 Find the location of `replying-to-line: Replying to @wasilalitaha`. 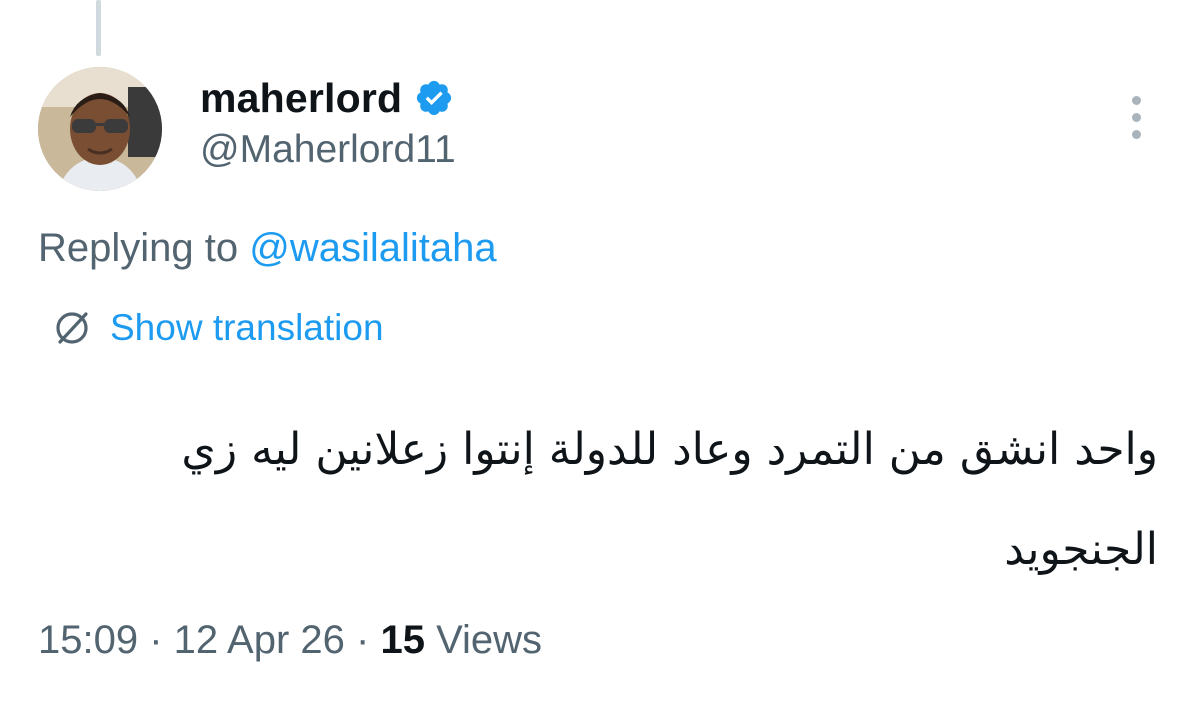

replying-to-line: Replying to @wasilalitaha is located at coordinates (267, 248).